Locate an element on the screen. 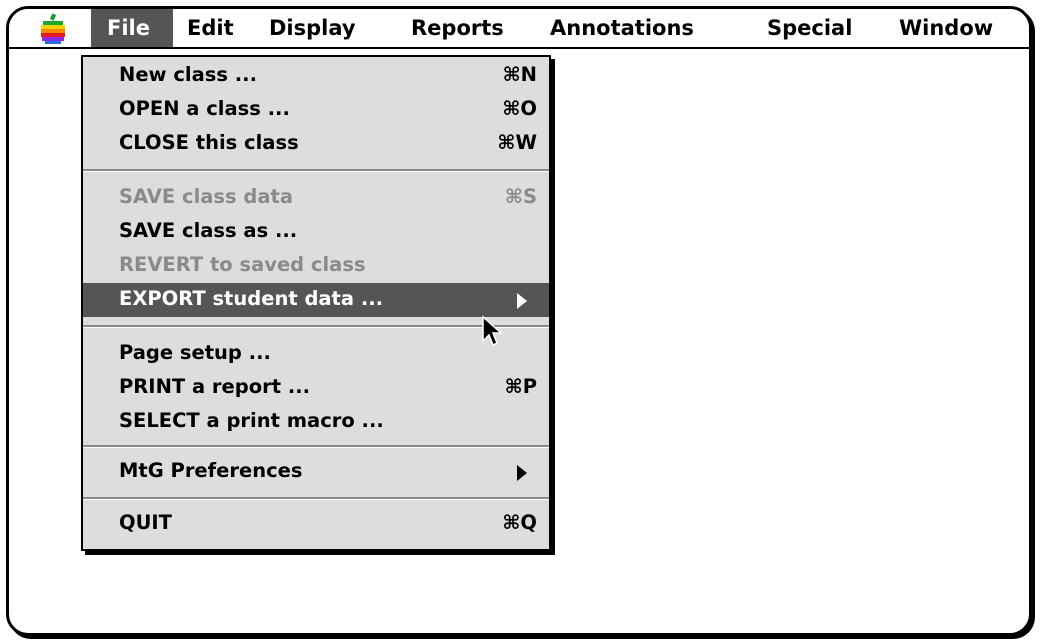 Image resolution: width=1042 pixels, height=644 pixels. menu-item-mtg-preferences: MtG Preferences is located at coordinates (316, 472).